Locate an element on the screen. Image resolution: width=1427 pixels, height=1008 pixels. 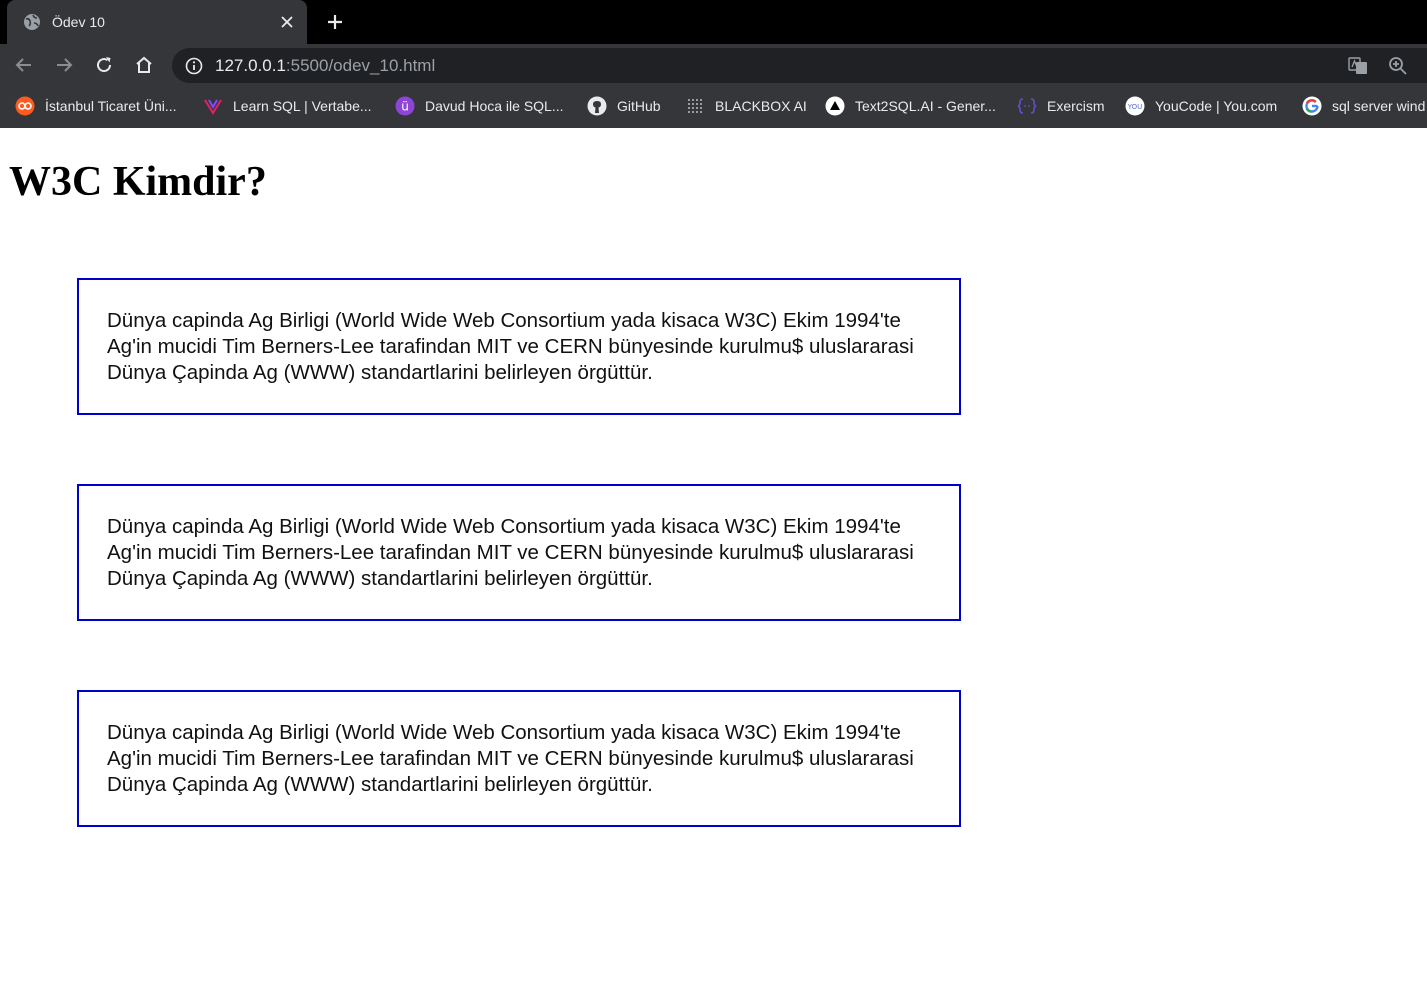
you-com-icon: YOU is located at coordinates (1135, 106).